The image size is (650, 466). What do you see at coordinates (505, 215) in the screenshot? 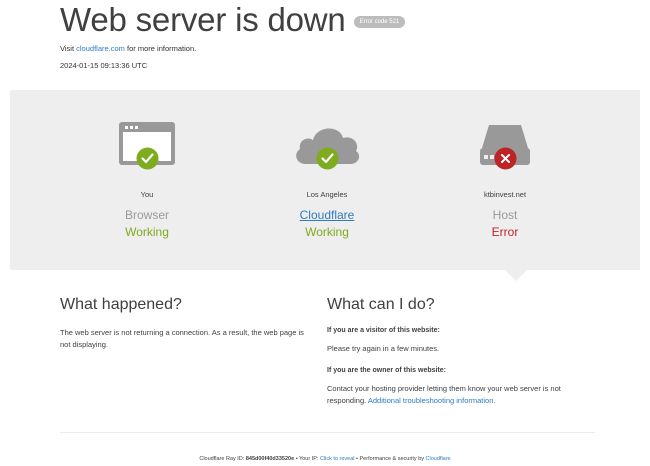
I see `node-name: Host` at bounding box center [505, 215].